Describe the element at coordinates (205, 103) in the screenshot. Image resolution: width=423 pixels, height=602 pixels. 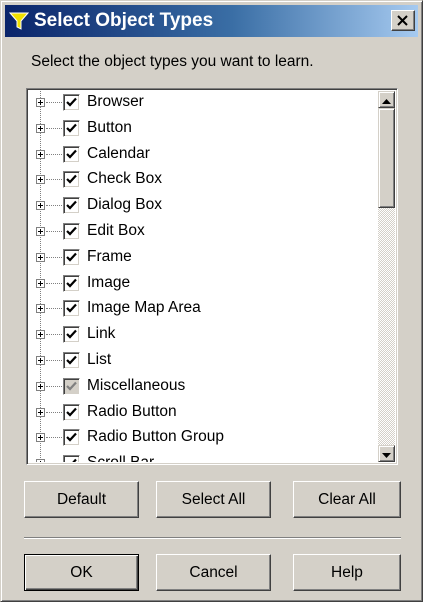
I see `tree-item: Browser` at that location.